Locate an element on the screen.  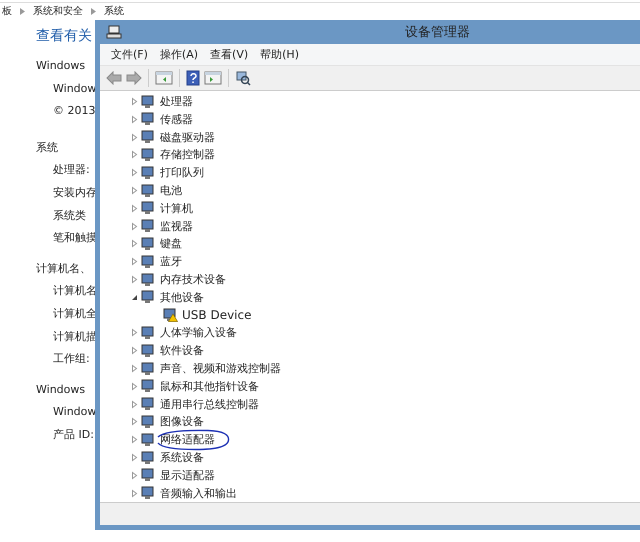
tree-item: 电池 is located at coordinates (171, 190).